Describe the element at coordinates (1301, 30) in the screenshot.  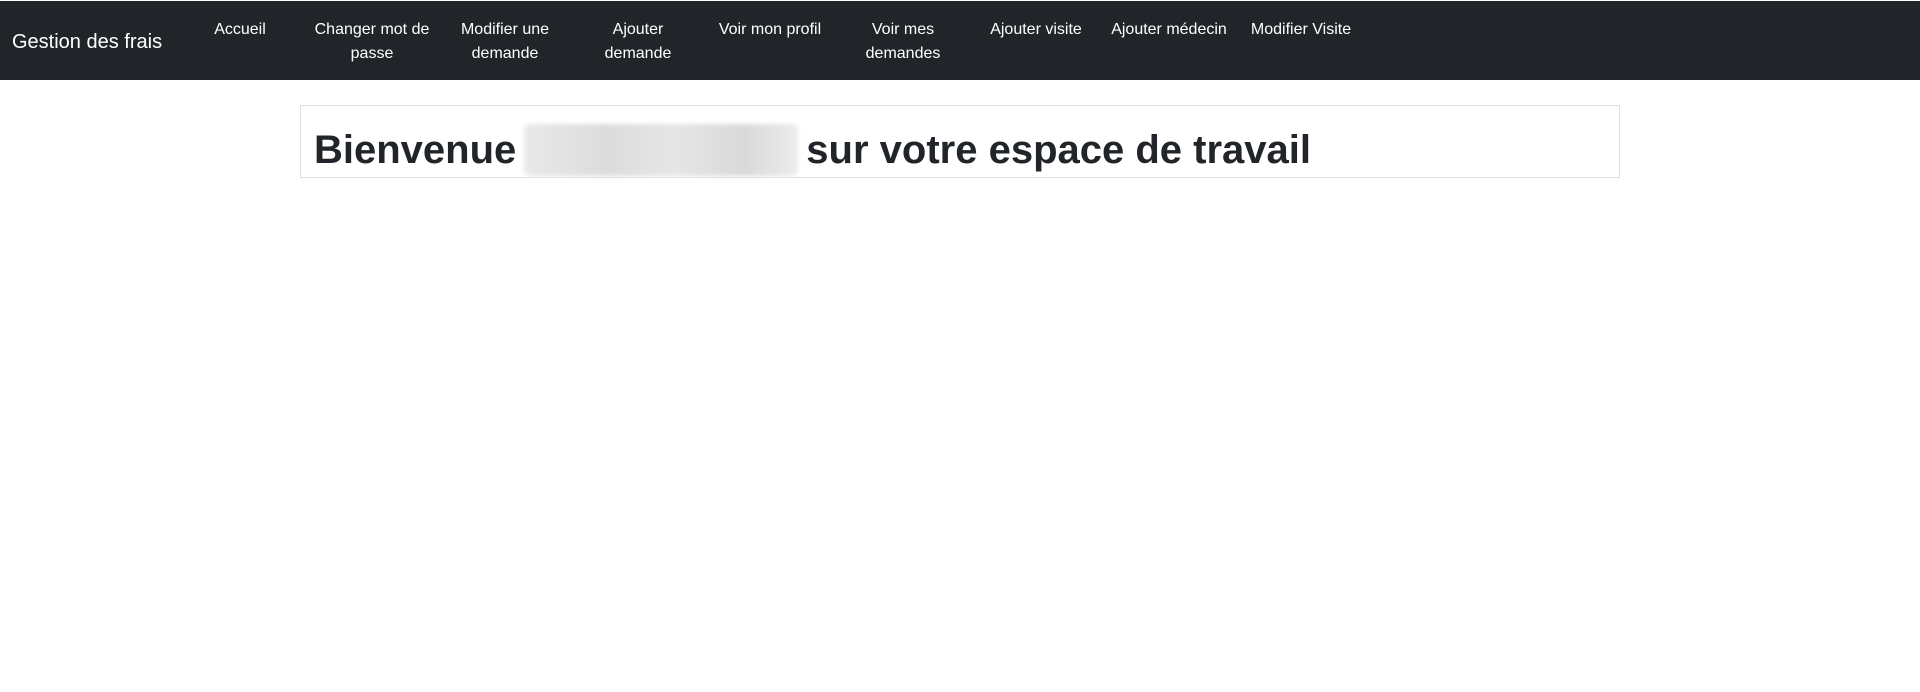
I see `nav-item-modifier-visite: Modifier Visite` at that location.